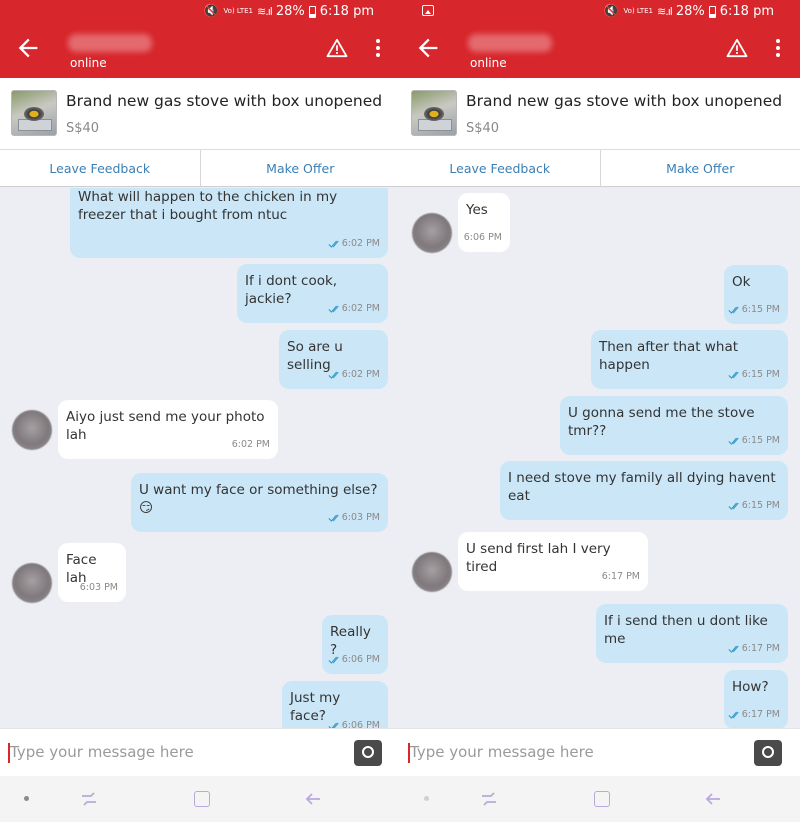 The width and height of the screenshot is (800, 822). Describe the element at coordinates (200, 752) in the screenshot. I see `message-composer: Type your message here` at that location.